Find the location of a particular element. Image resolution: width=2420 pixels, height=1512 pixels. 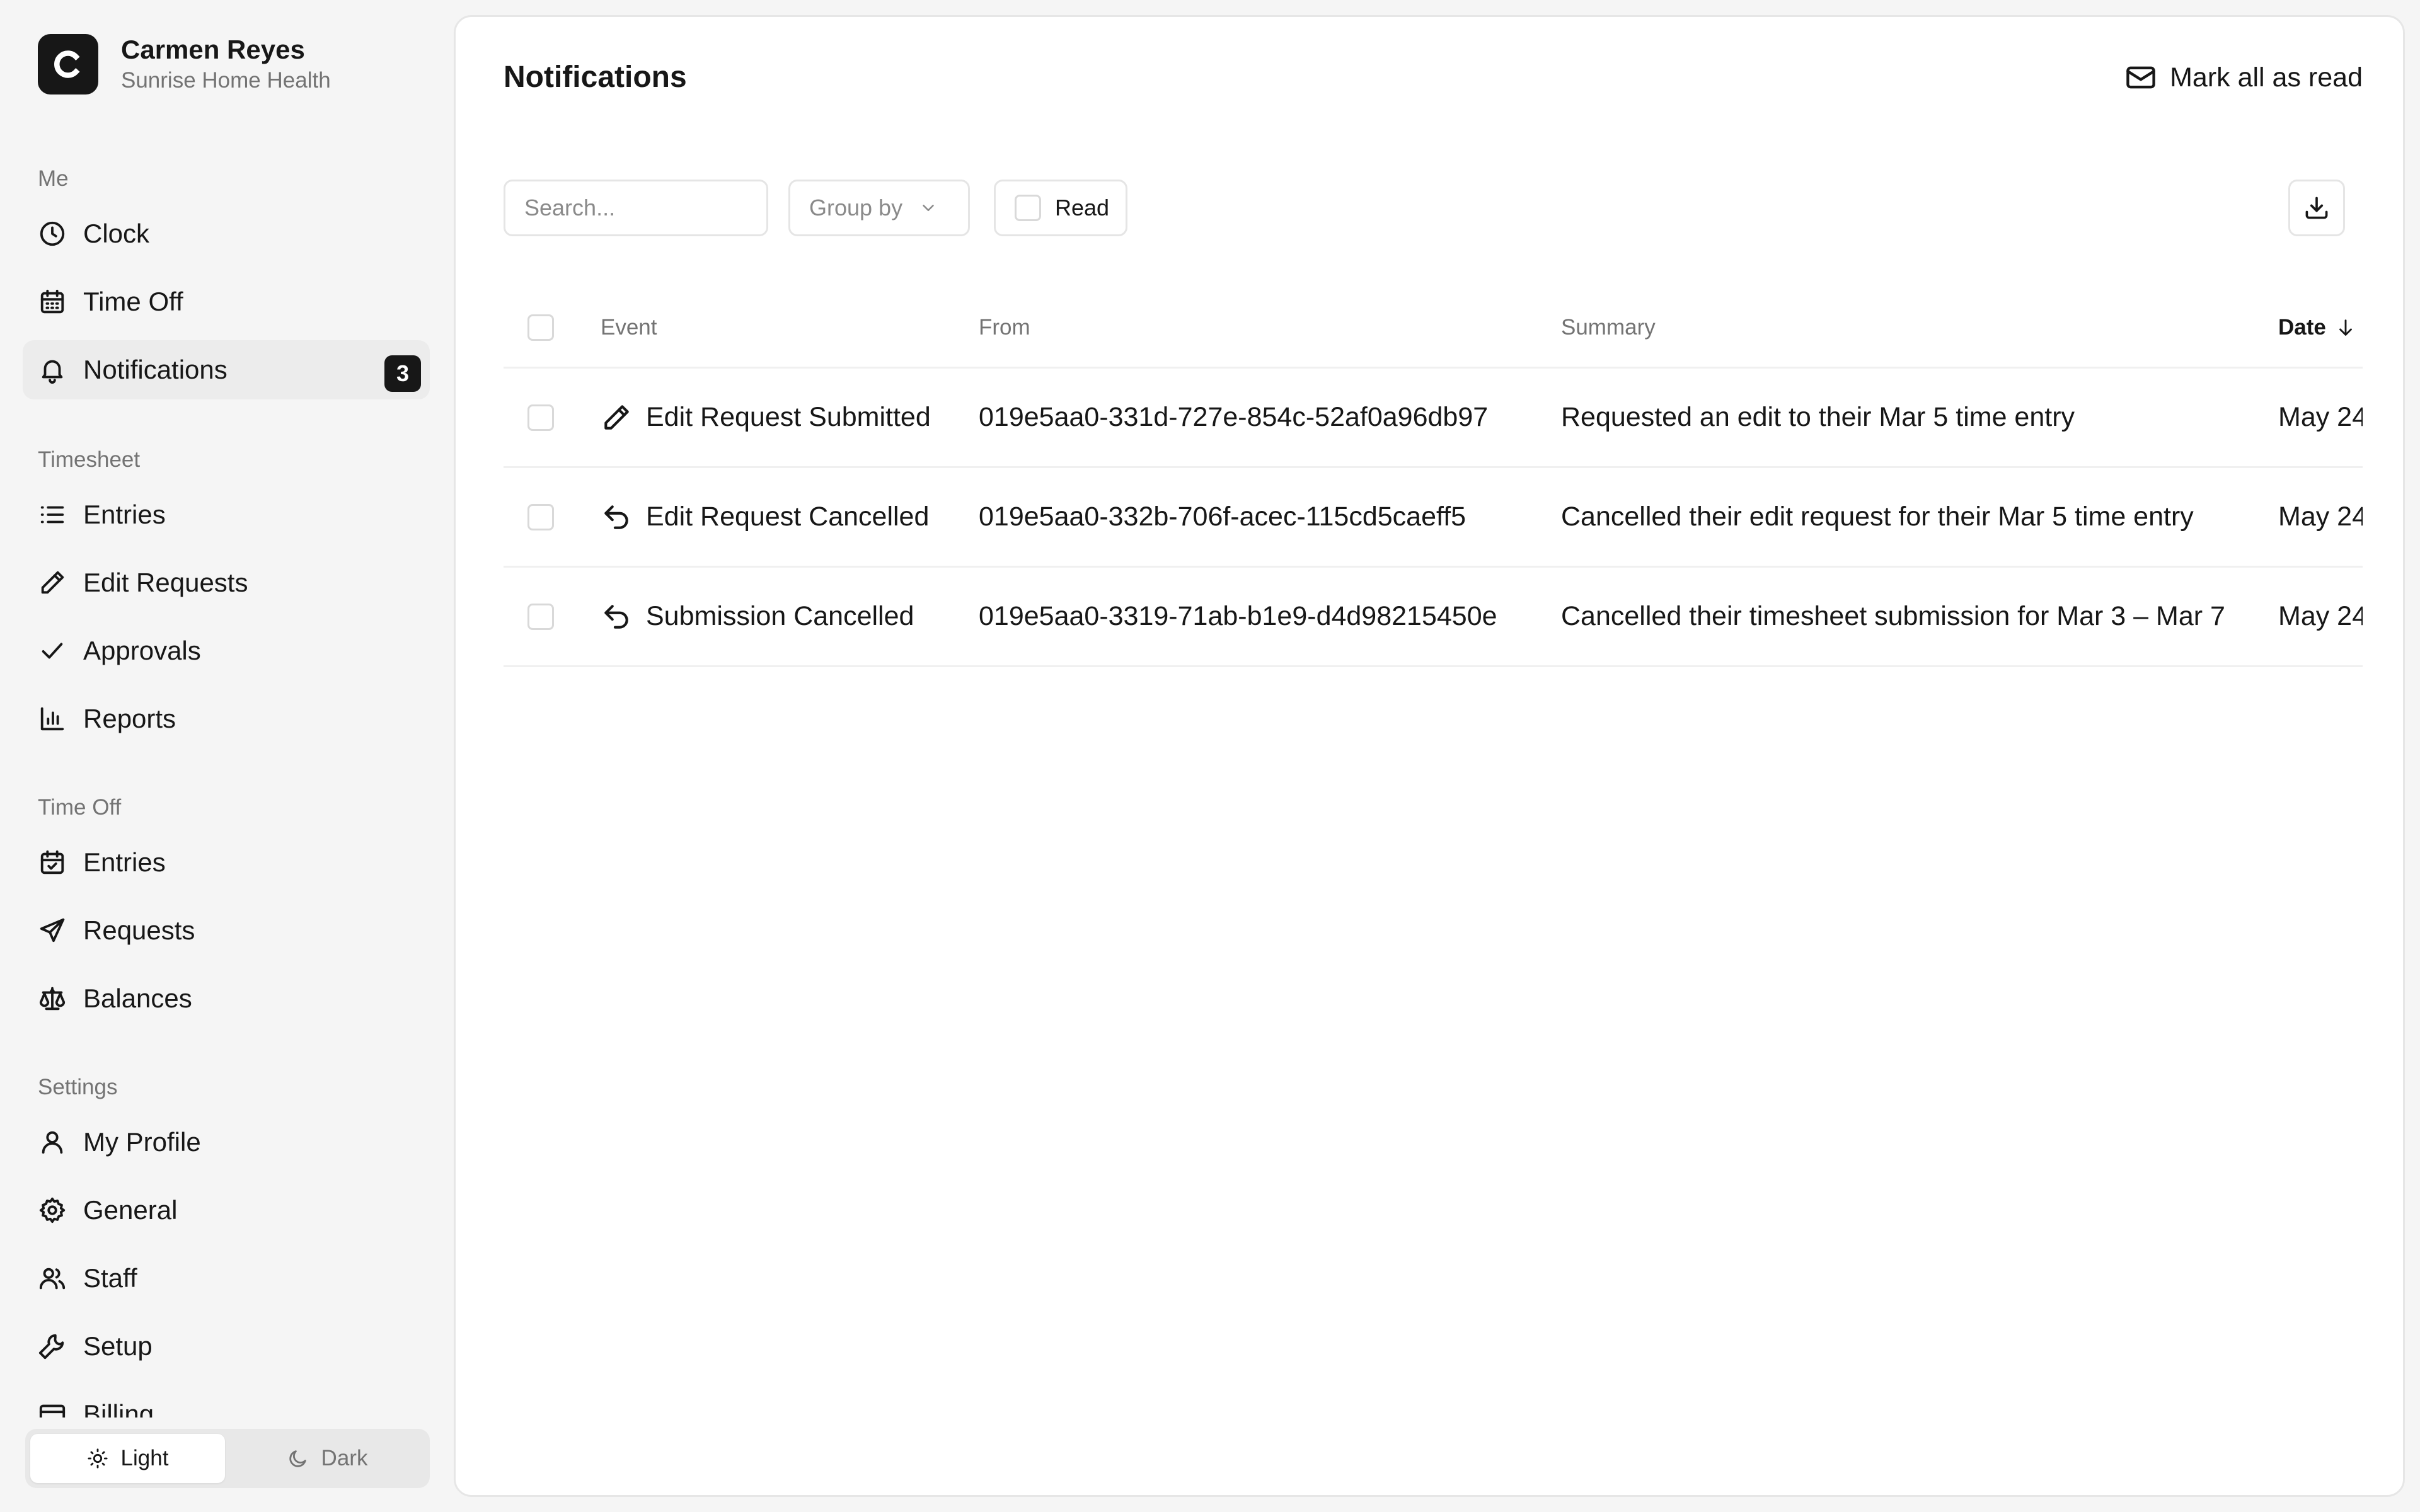

sidebar-item-label: Notifications is located at coordinates (155, 369).